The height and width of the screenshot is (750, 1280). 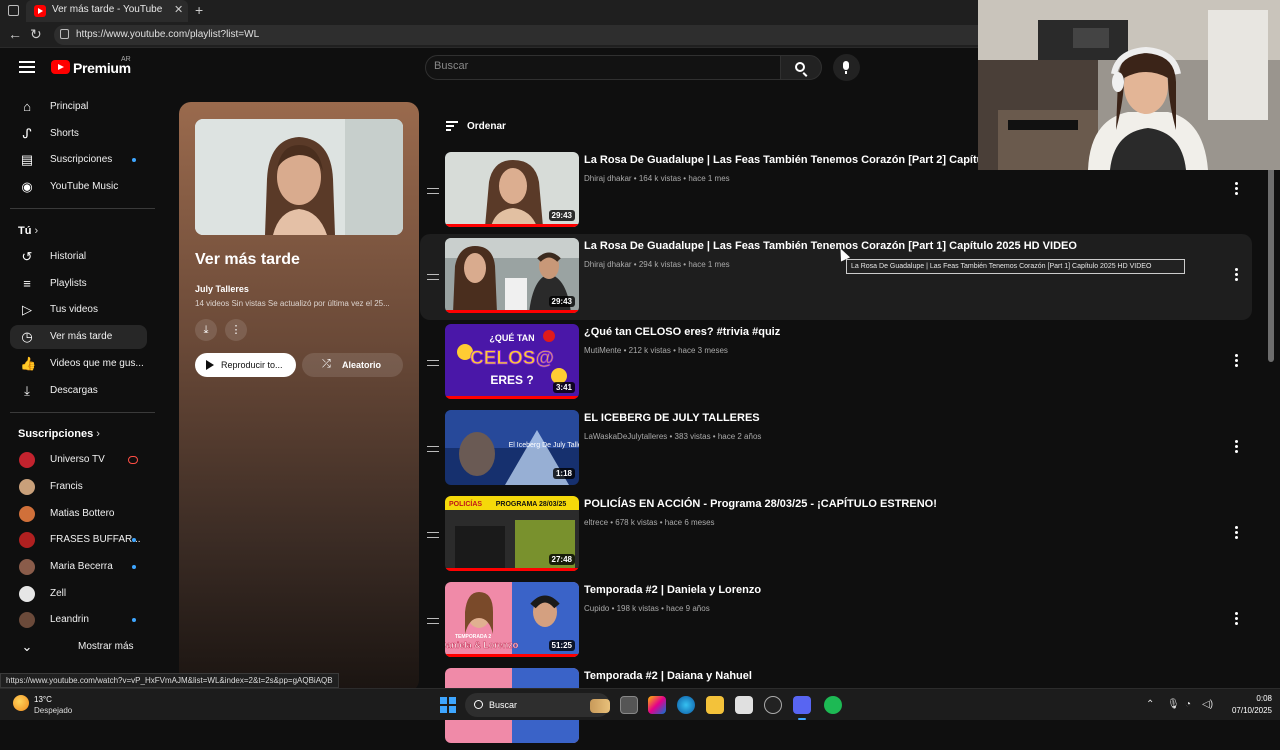 What do you see at coordinates (744, 705) in the screenshot?
I see `microsoft-store-icon` at bounding box center [744, 705].